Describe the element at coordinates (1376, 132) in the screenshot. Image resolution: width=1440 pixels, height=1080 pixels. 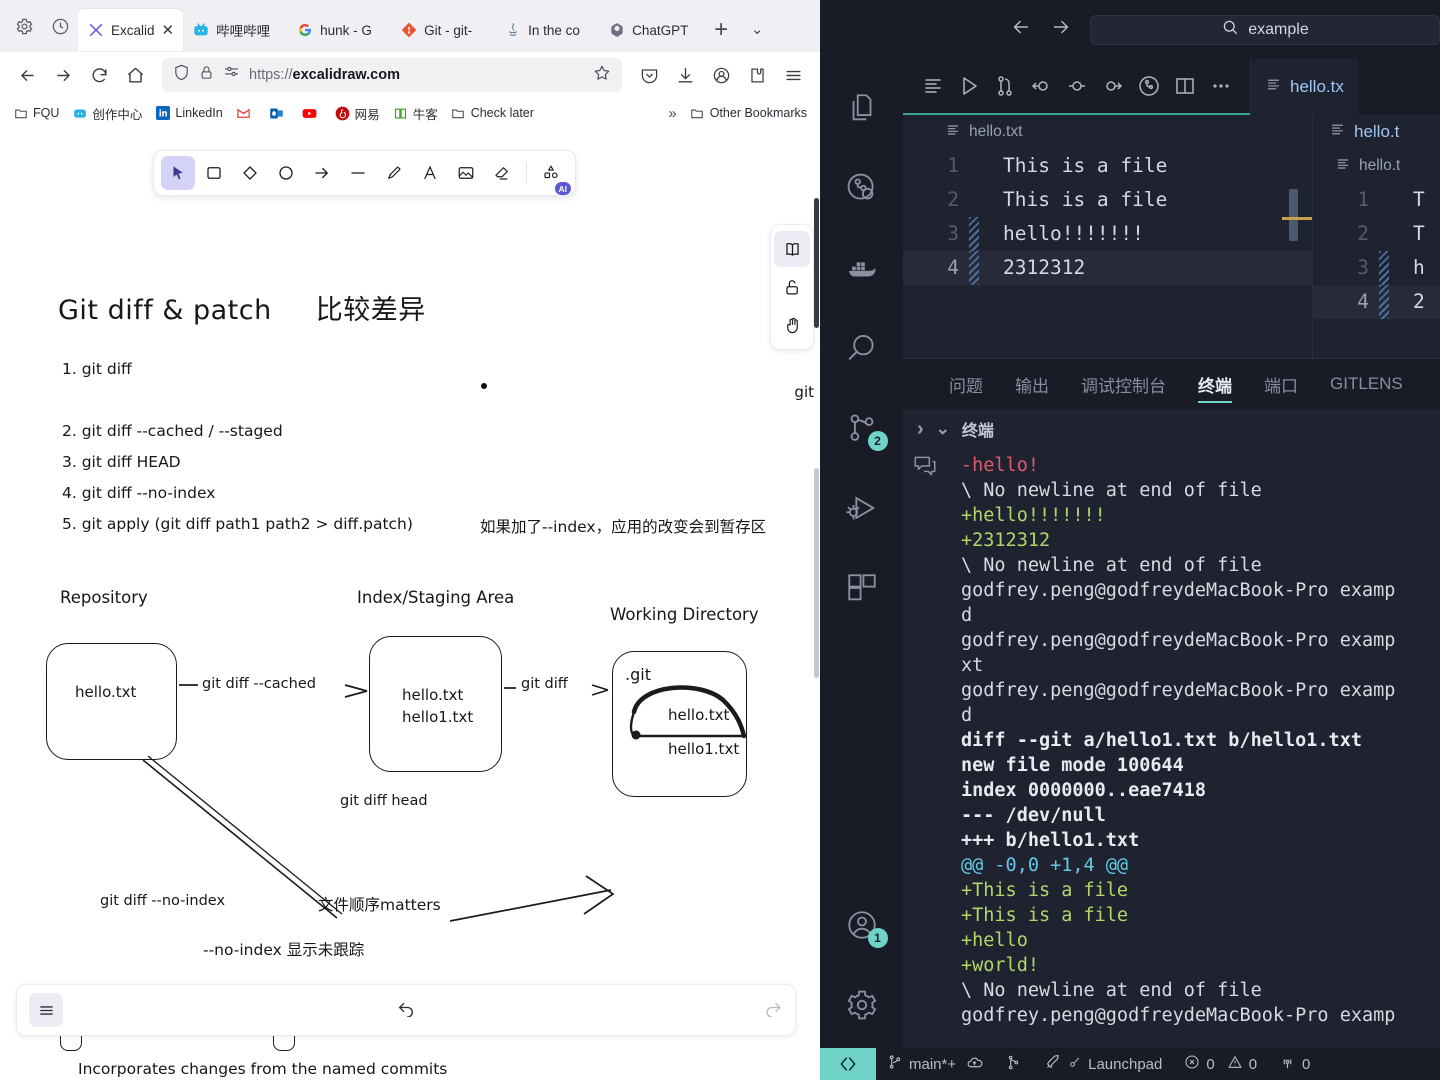
I see `editor-tab-hello-txt-2: hello.t` at that location.